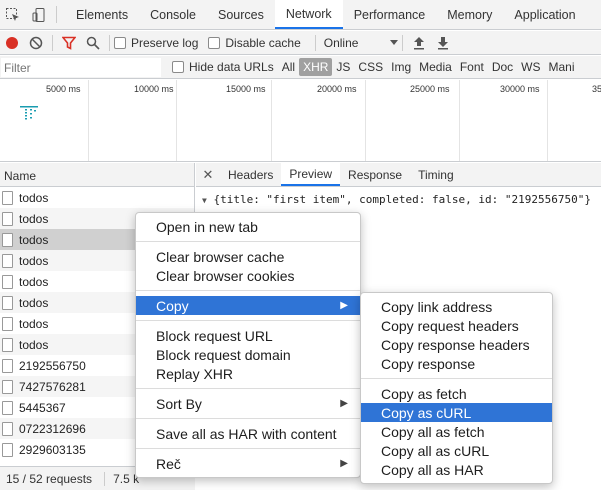 Image resolution: width=601 pixels, height=490 pixels. Describe the element at coordinates (52, 42) in the screenshot. I see `toolbar-divider` at that location.